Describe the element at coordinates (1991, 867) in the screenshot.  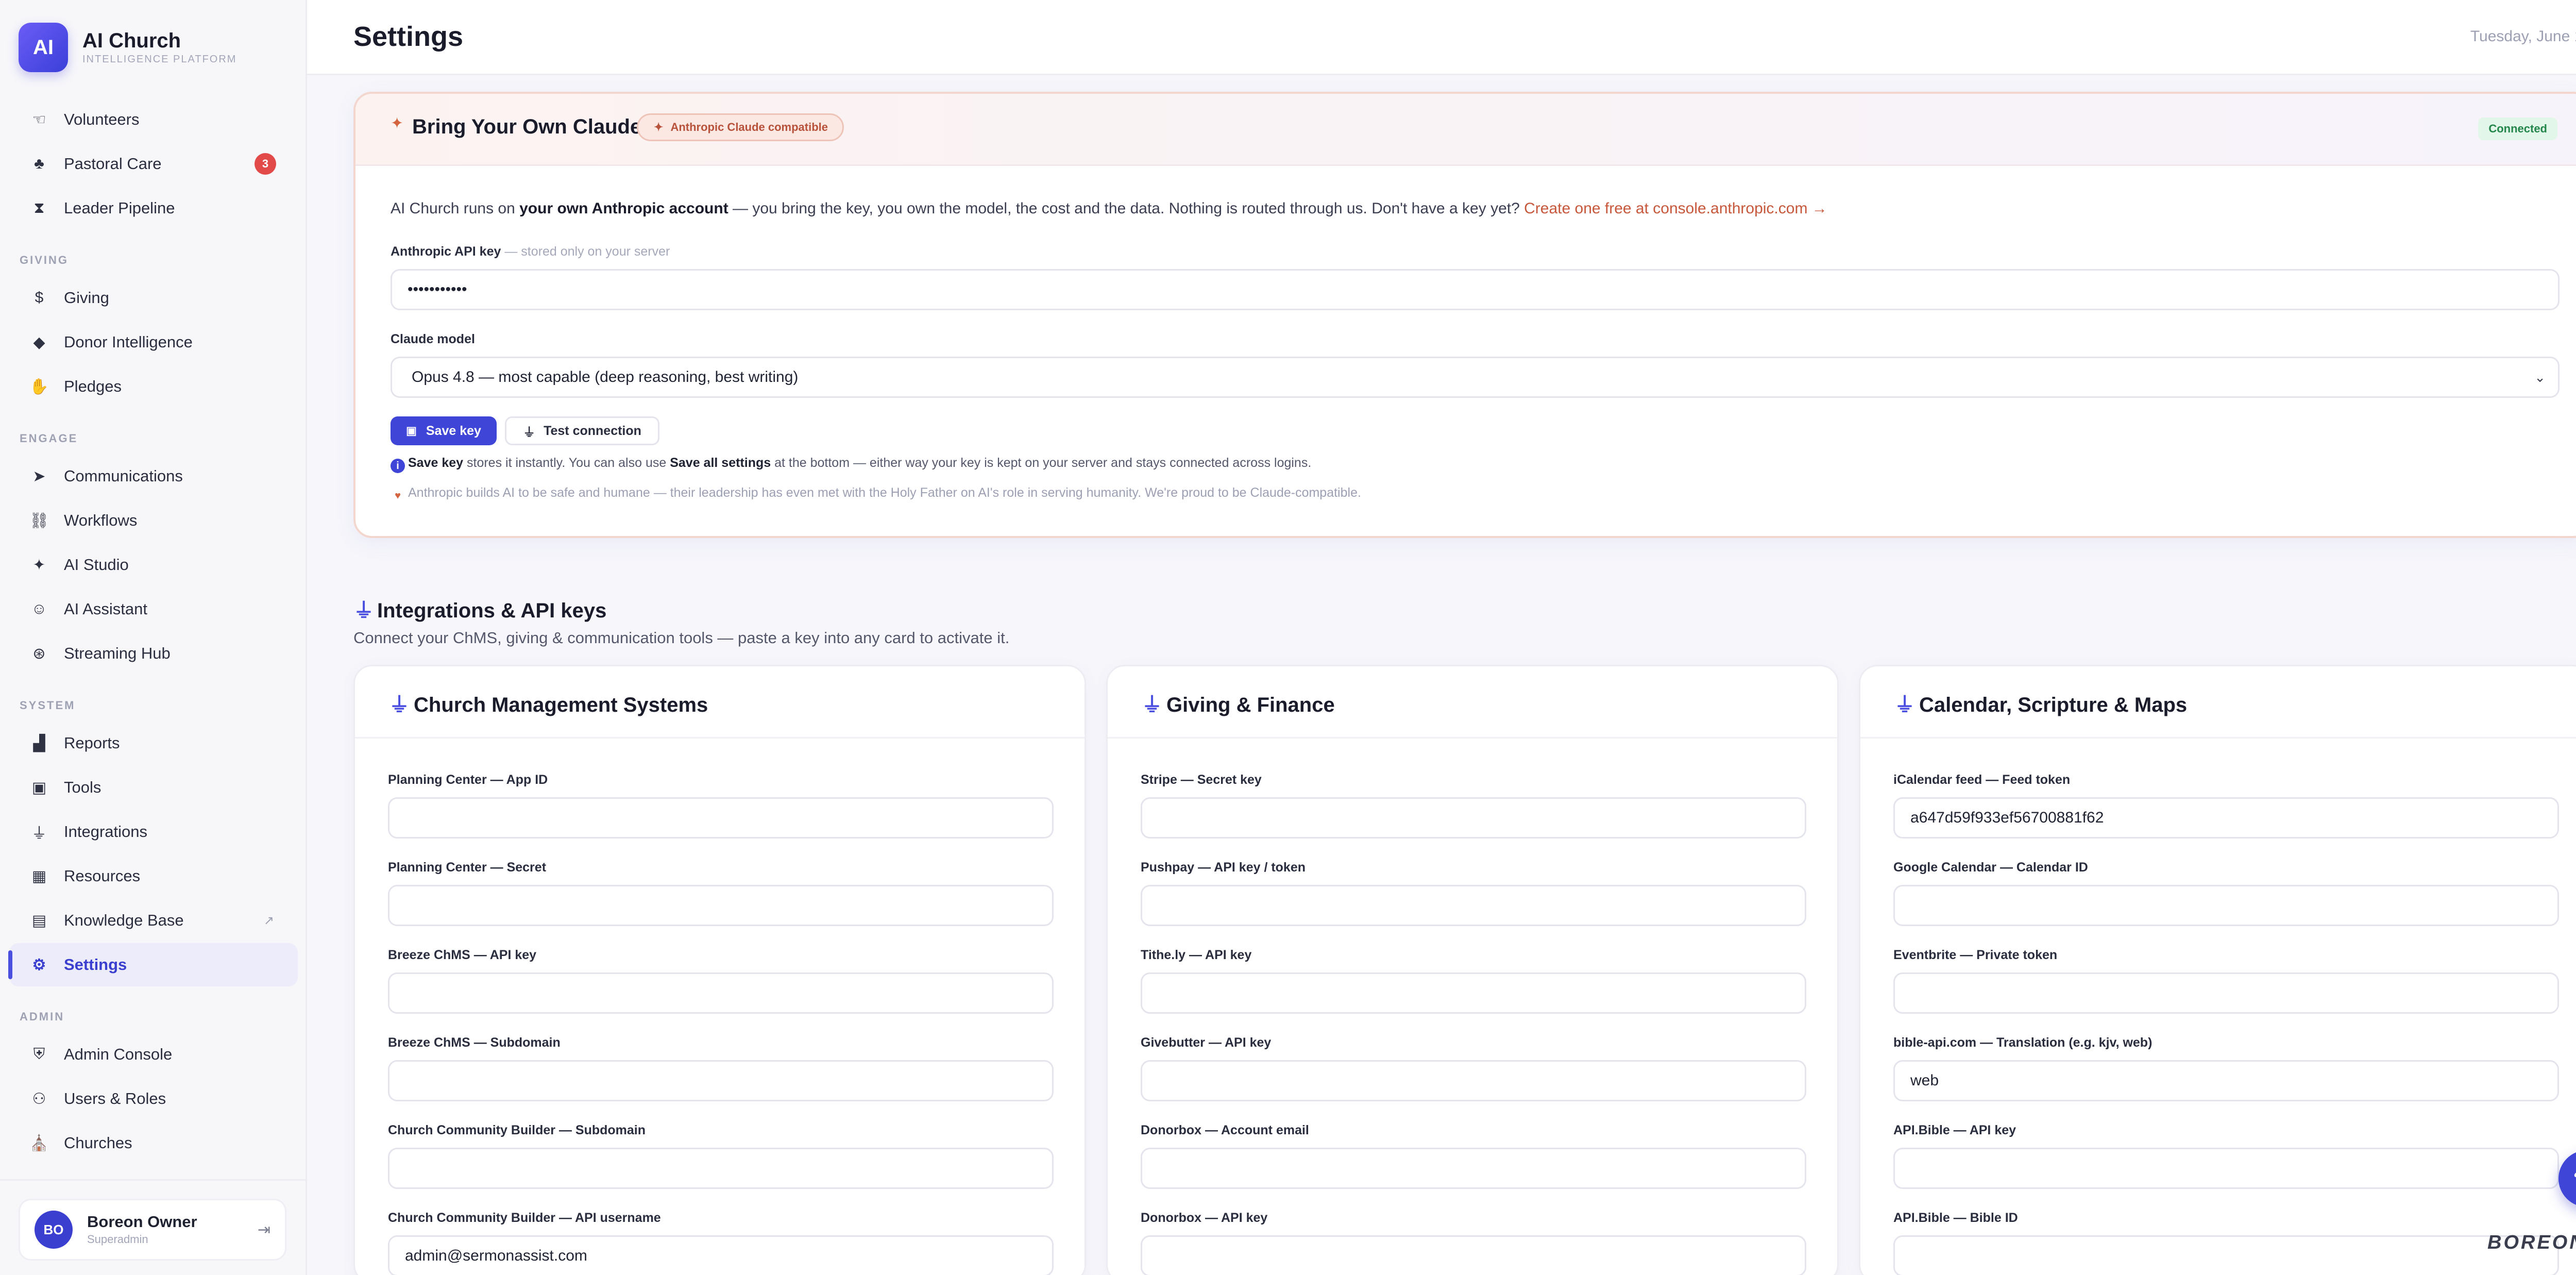
I see `field-label: Google Calendar — Calendar ID` at that location.